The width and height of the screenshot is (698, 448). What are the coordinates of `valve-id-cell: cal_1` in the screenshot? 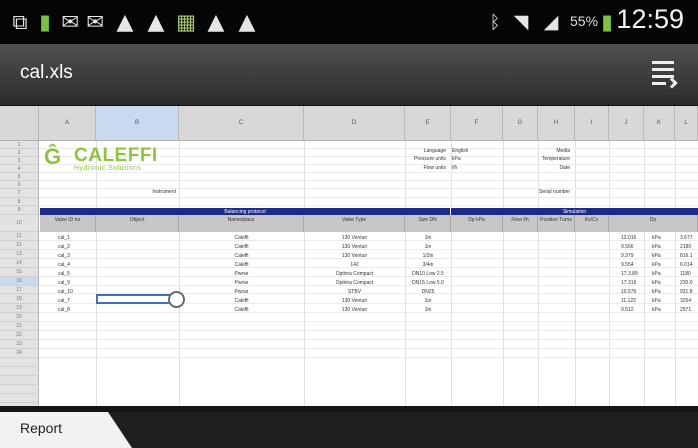 It's located at (64, 238).